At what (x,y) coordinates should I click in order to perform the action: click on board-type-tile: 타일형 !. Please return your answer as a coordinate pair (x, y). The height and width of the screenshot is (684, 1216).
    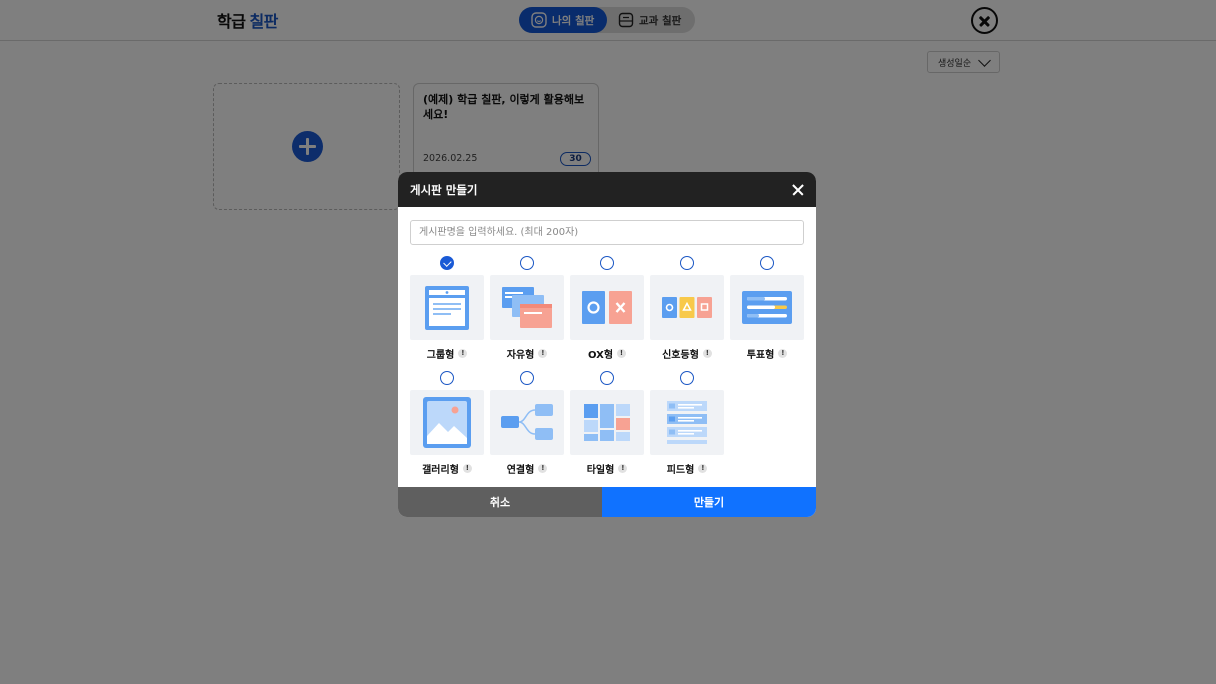
    Looking at the image, I should click on (607, 427).